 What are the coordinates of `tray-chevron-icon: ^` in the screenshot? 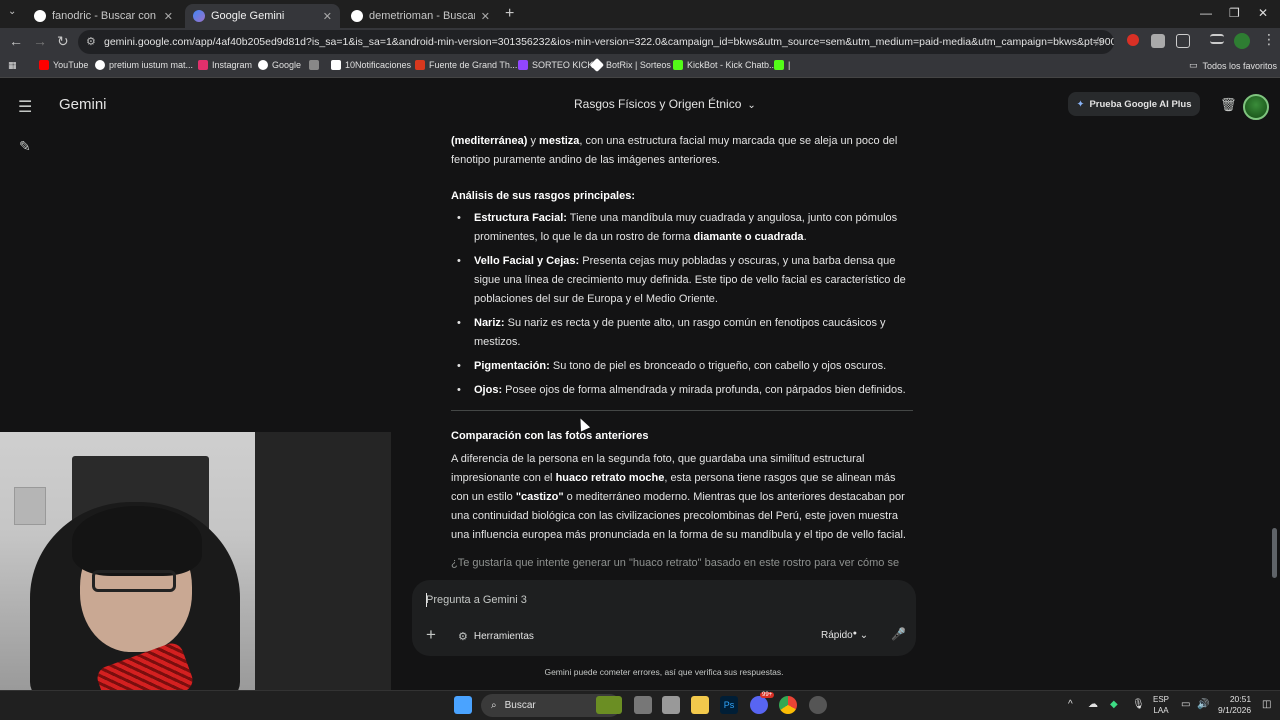 It's located at (1070, 704).